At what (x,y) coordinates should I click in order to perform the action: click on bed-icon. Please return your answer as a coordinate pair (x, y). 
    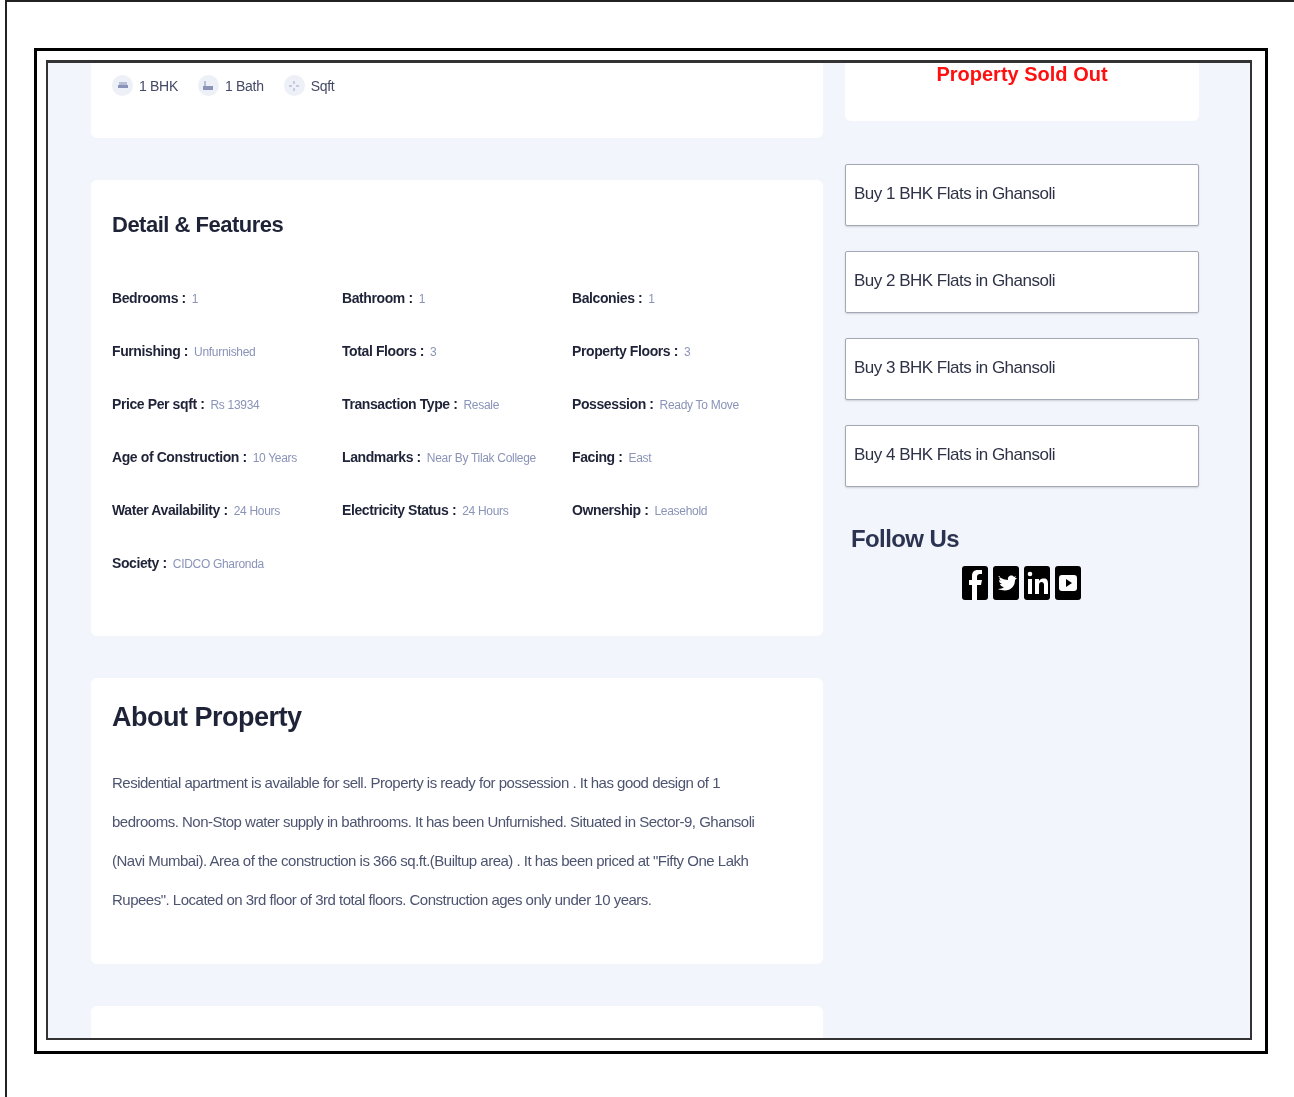
    Looking at the image, I should click on (122, 85).